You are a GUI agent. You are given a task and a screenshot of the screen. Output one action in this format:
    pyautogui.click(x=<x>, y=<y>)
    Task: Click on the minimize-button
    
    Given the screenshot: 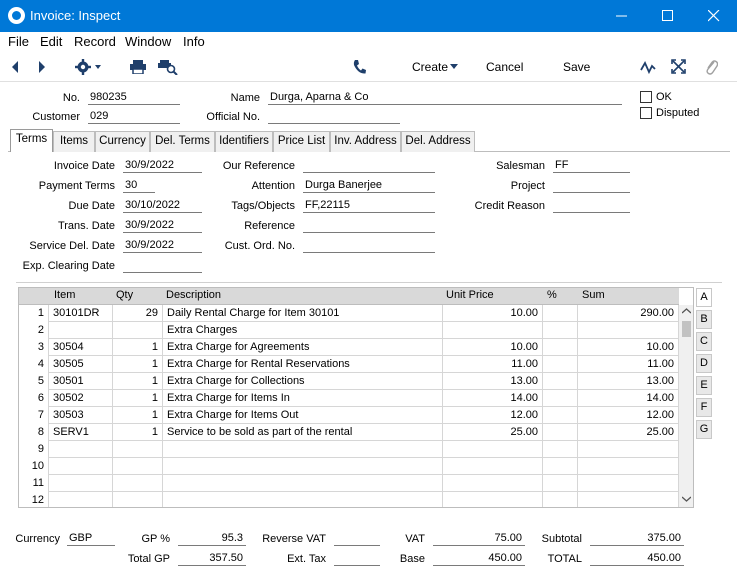 What is the action you would take?
    pyautogui.click(x=622, y=16)
    